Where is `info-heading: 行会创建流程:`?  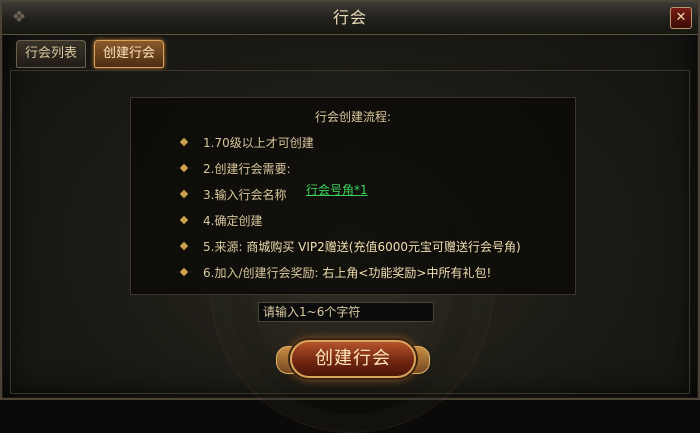 info-heading: 行会创建流程: is located at coordinates (353, 117).